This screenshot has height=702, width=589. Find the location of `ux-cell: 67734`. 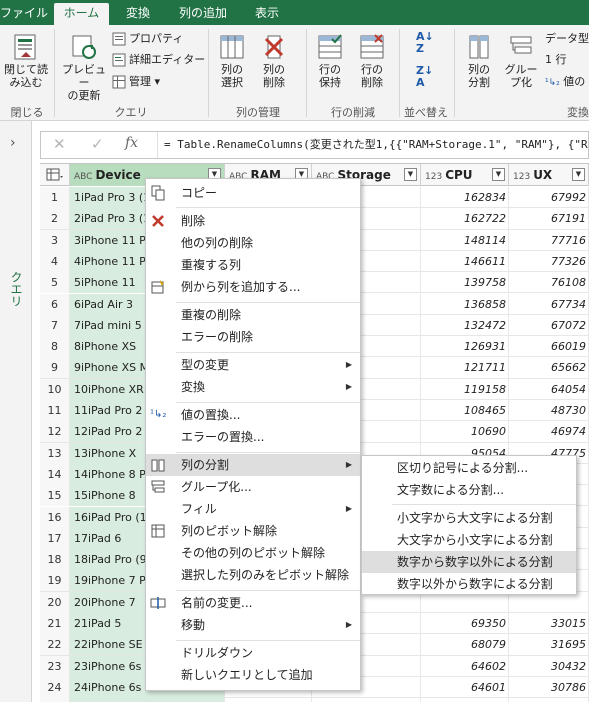

ux-cell: 67734 is located at coordinates (549, 304).